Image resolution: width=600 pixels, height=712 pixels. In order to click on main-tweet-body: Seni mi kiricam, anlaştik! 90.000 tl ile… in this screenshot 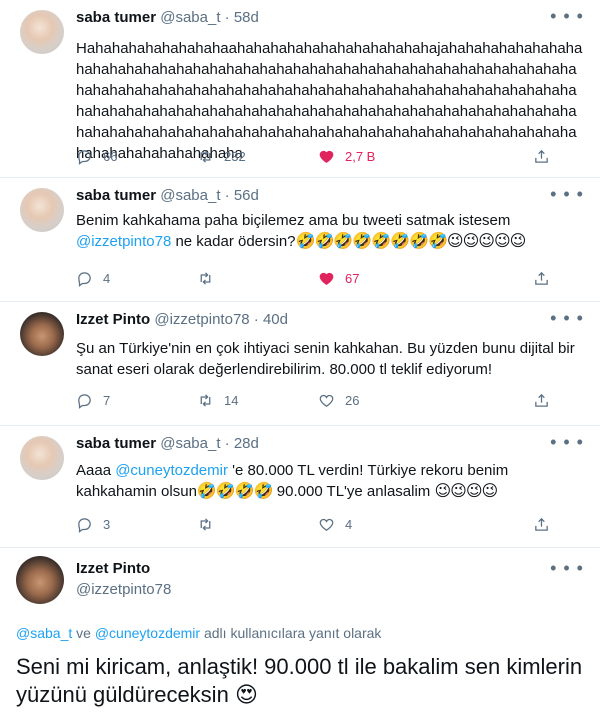, I will do `click(299, 680)`.